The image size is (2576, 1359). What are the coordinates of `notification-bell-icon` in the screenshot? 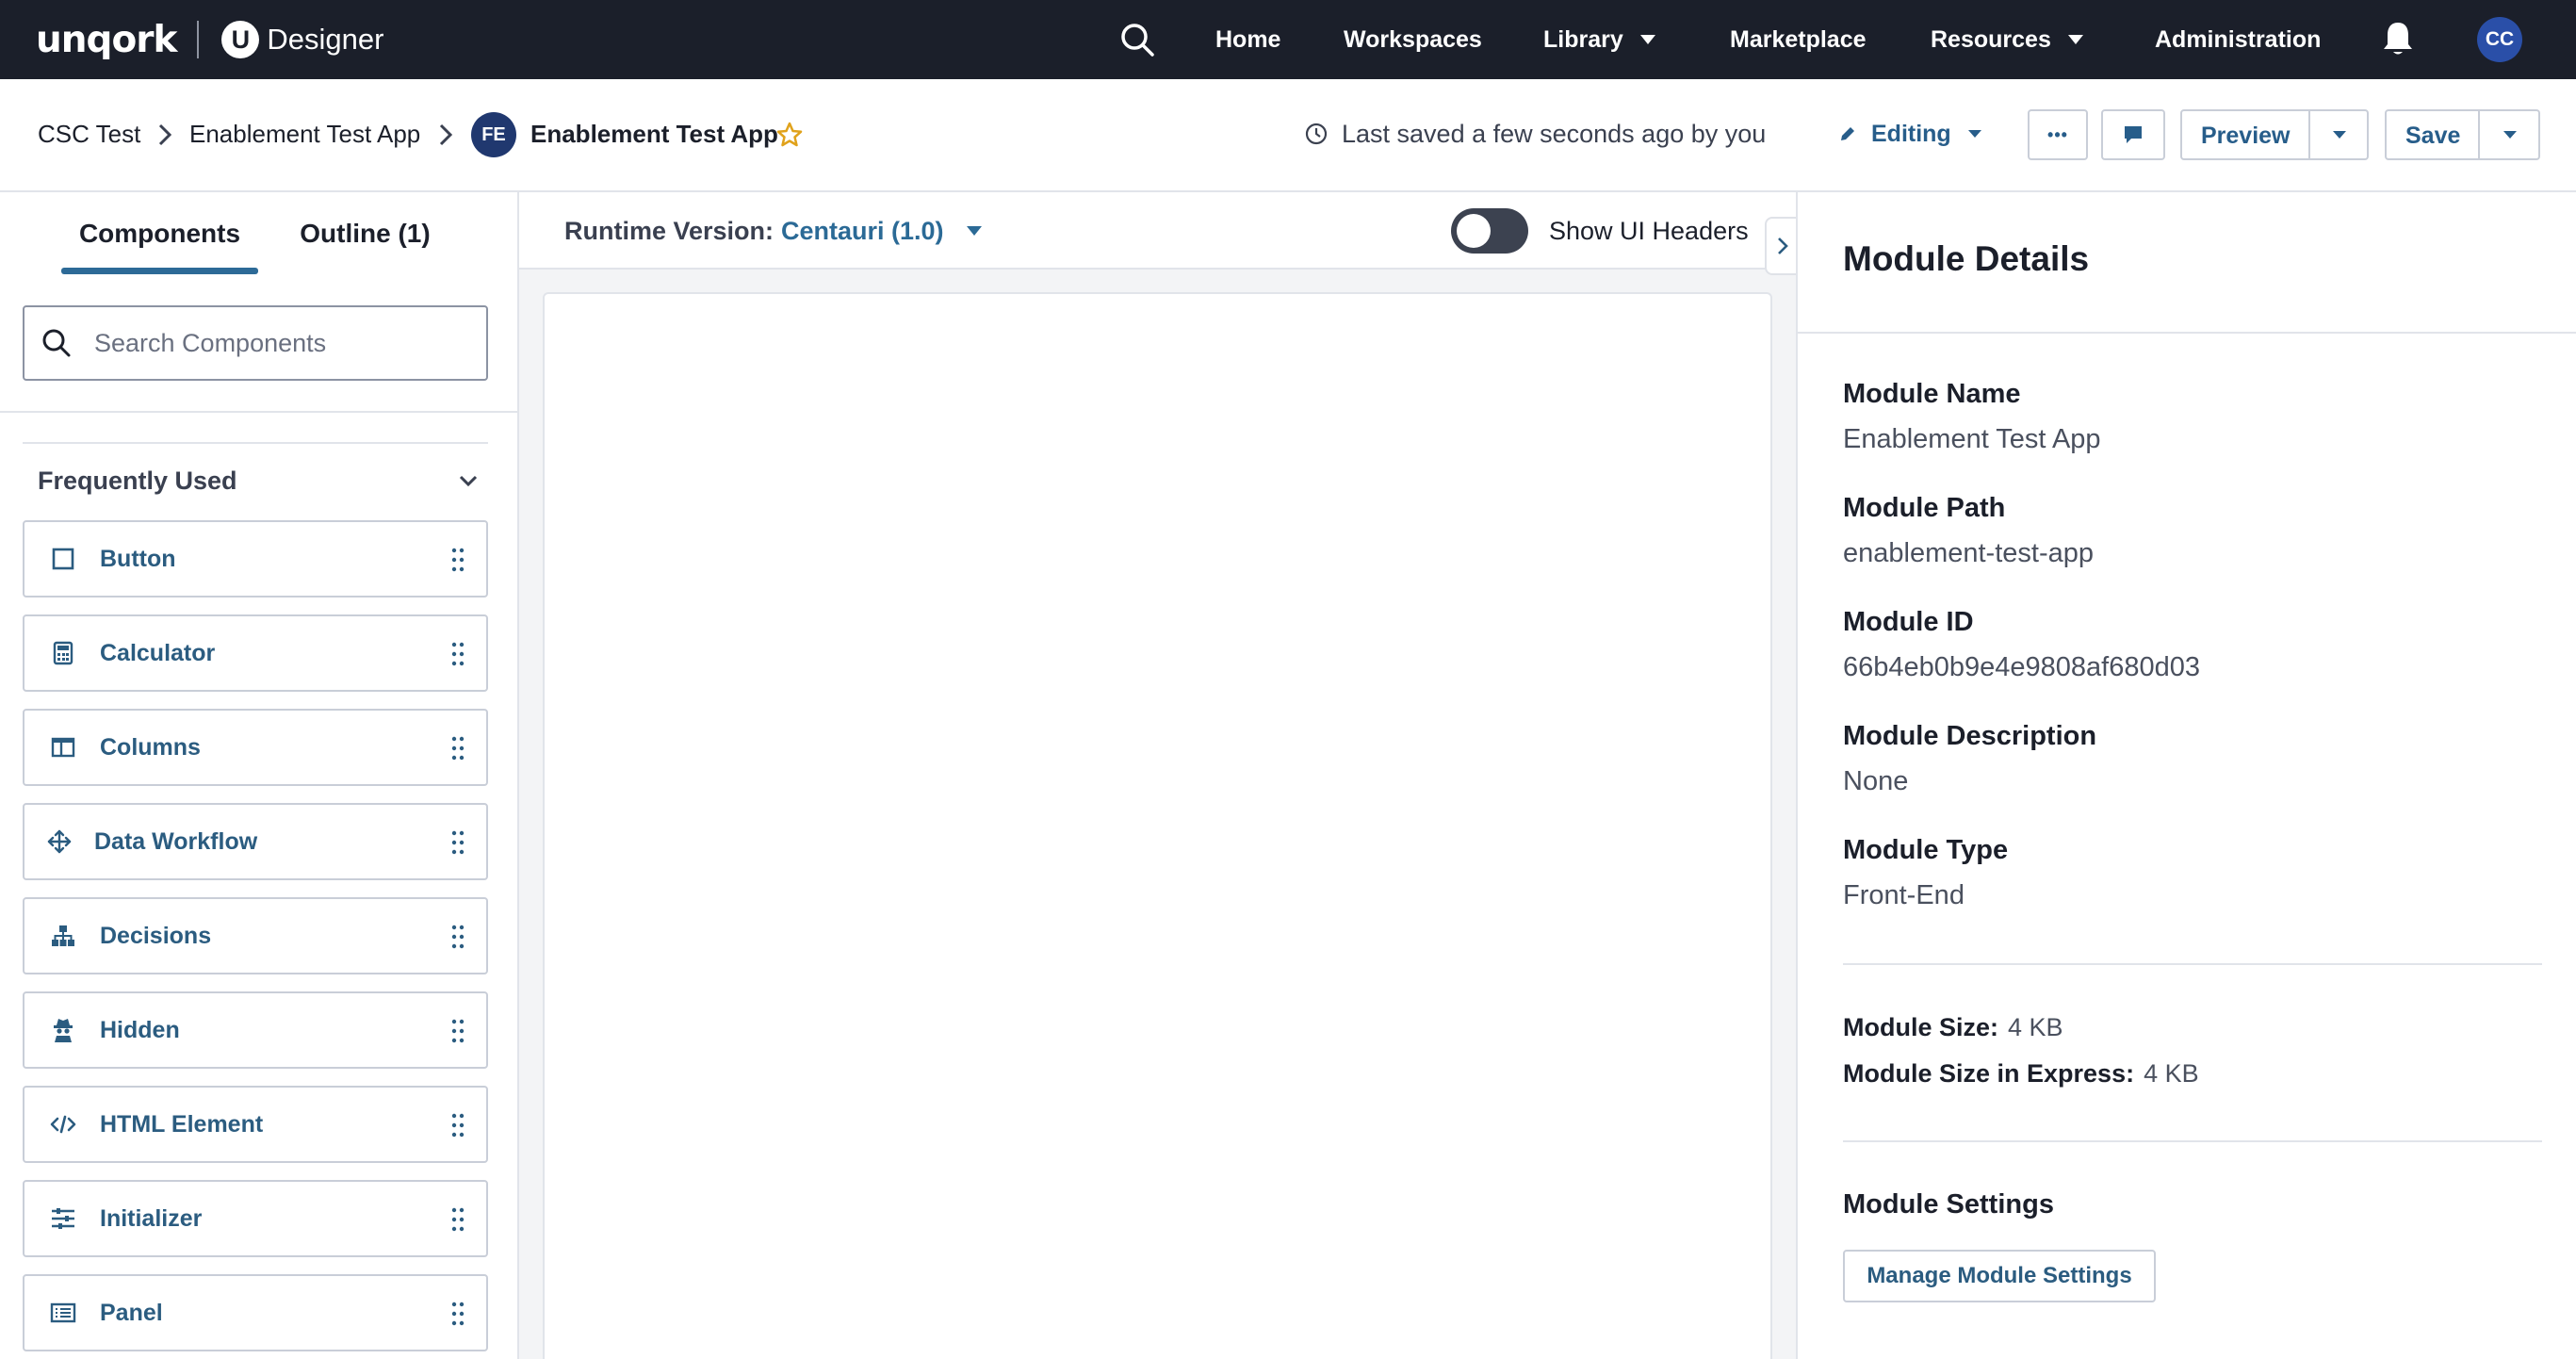 It's located at (2398, 38).